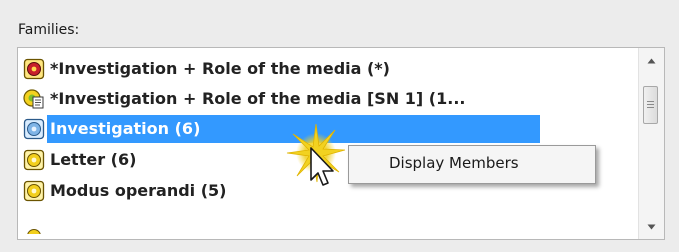 This screenshot has height=252, width=679. I want to click on vertical-scrollbar, so click(651, 143).